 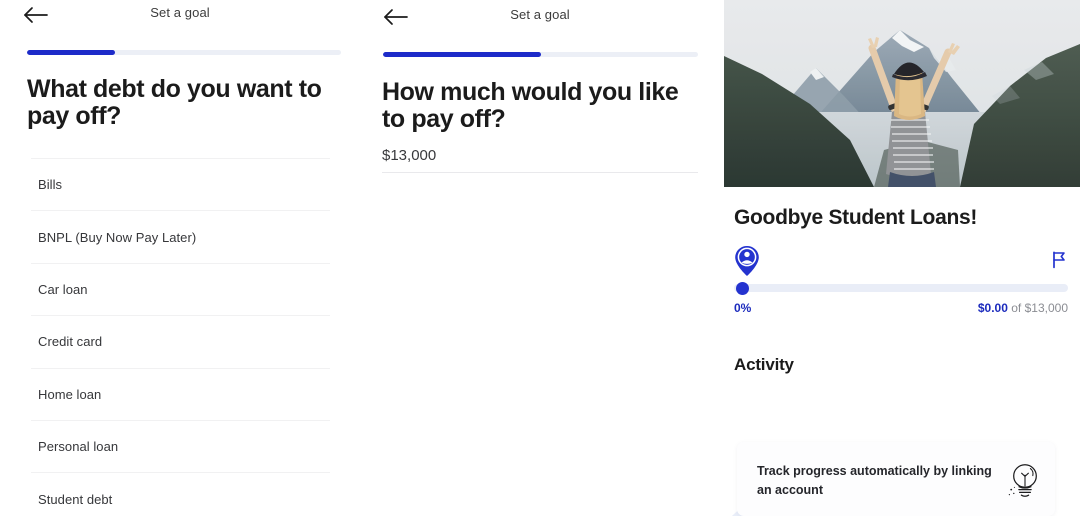 What do you see at coordinates (70, 342) in the screenshot?
I see `list-item-label: Credit card` at bounding box center [70, 342].